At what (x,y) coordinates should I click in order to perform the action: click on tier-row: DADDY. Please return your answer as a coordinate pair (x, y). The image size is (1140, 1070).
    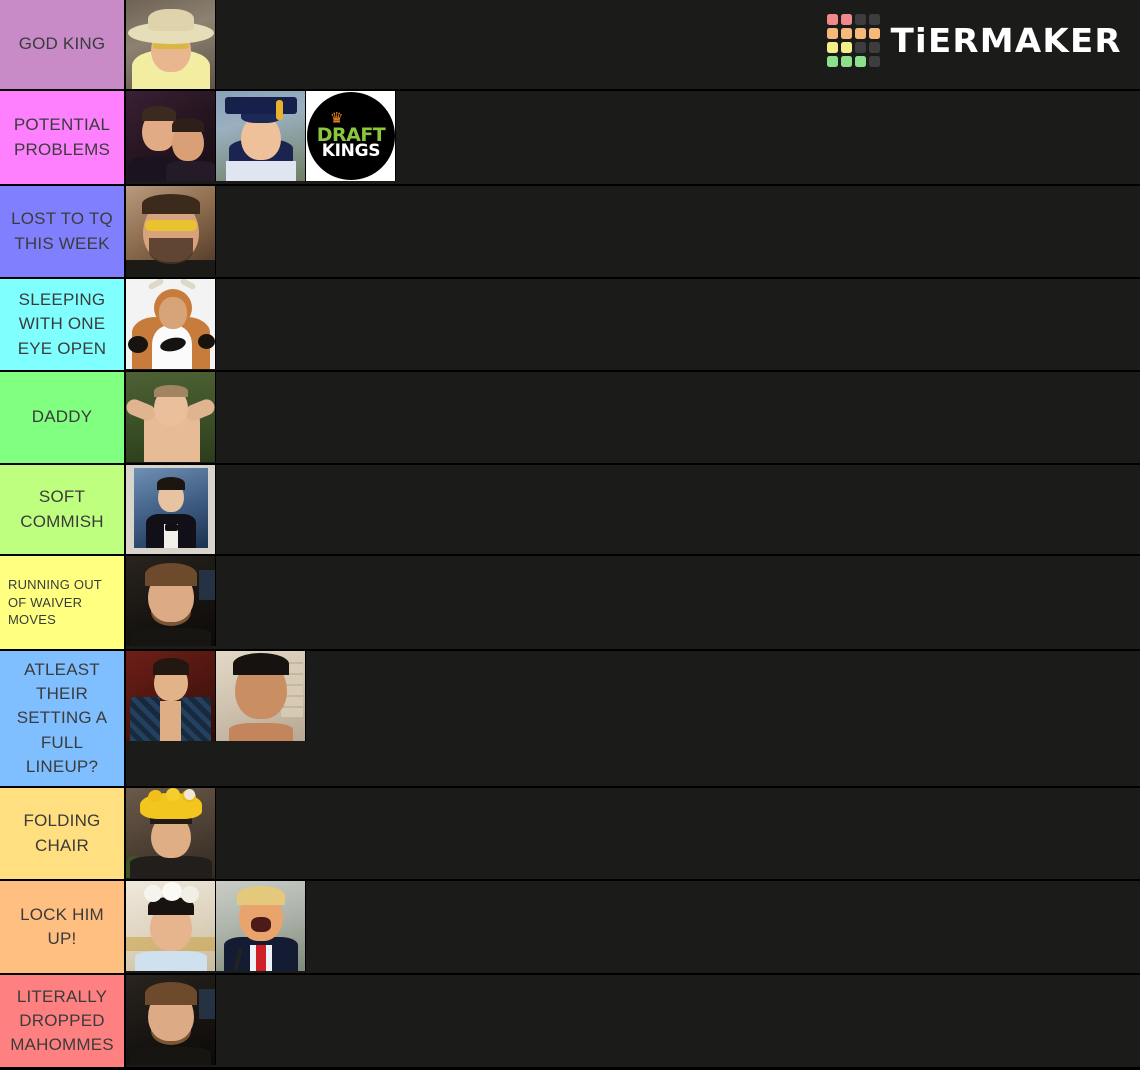
    Looking at the image, I should click on (570, 418).